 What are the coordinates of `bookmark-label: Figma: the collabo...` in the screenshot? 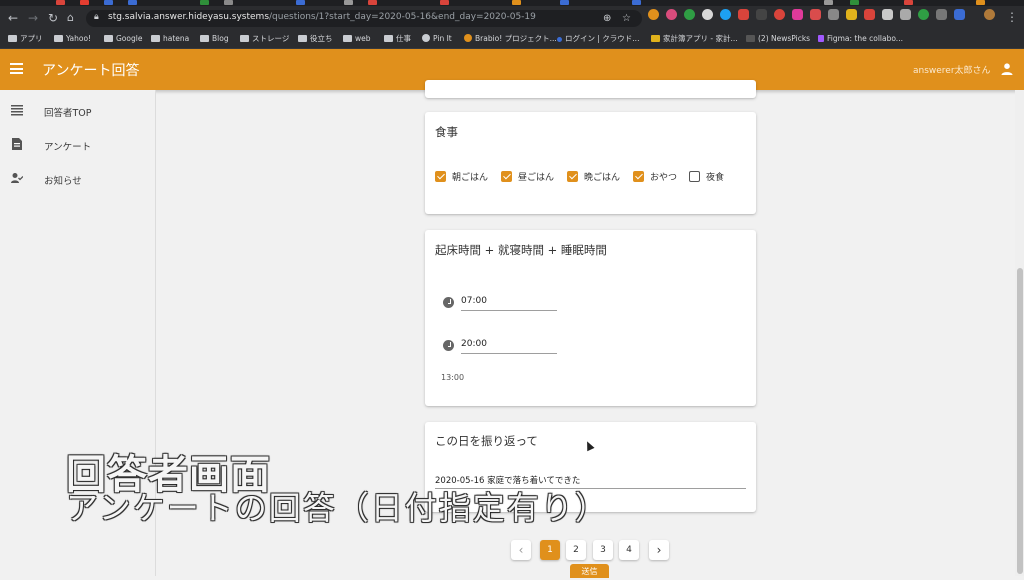 It's located at (865, 38).